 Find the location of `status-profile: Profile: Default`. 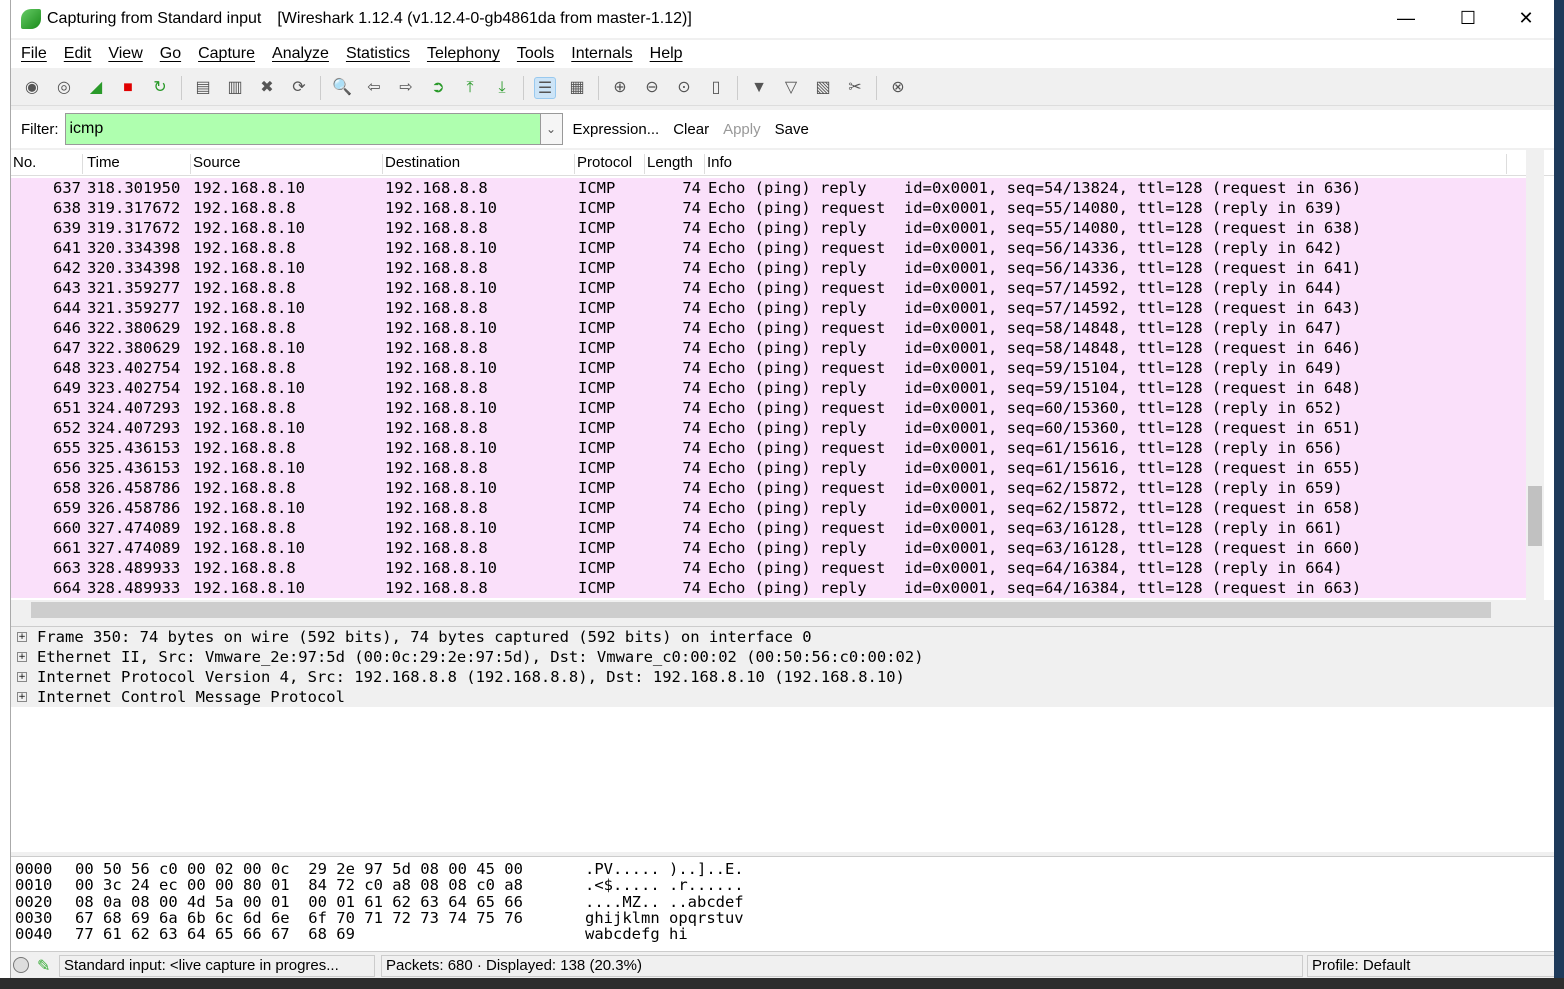

status-profile: Profile: Default is located at coordinates (1431, 966).